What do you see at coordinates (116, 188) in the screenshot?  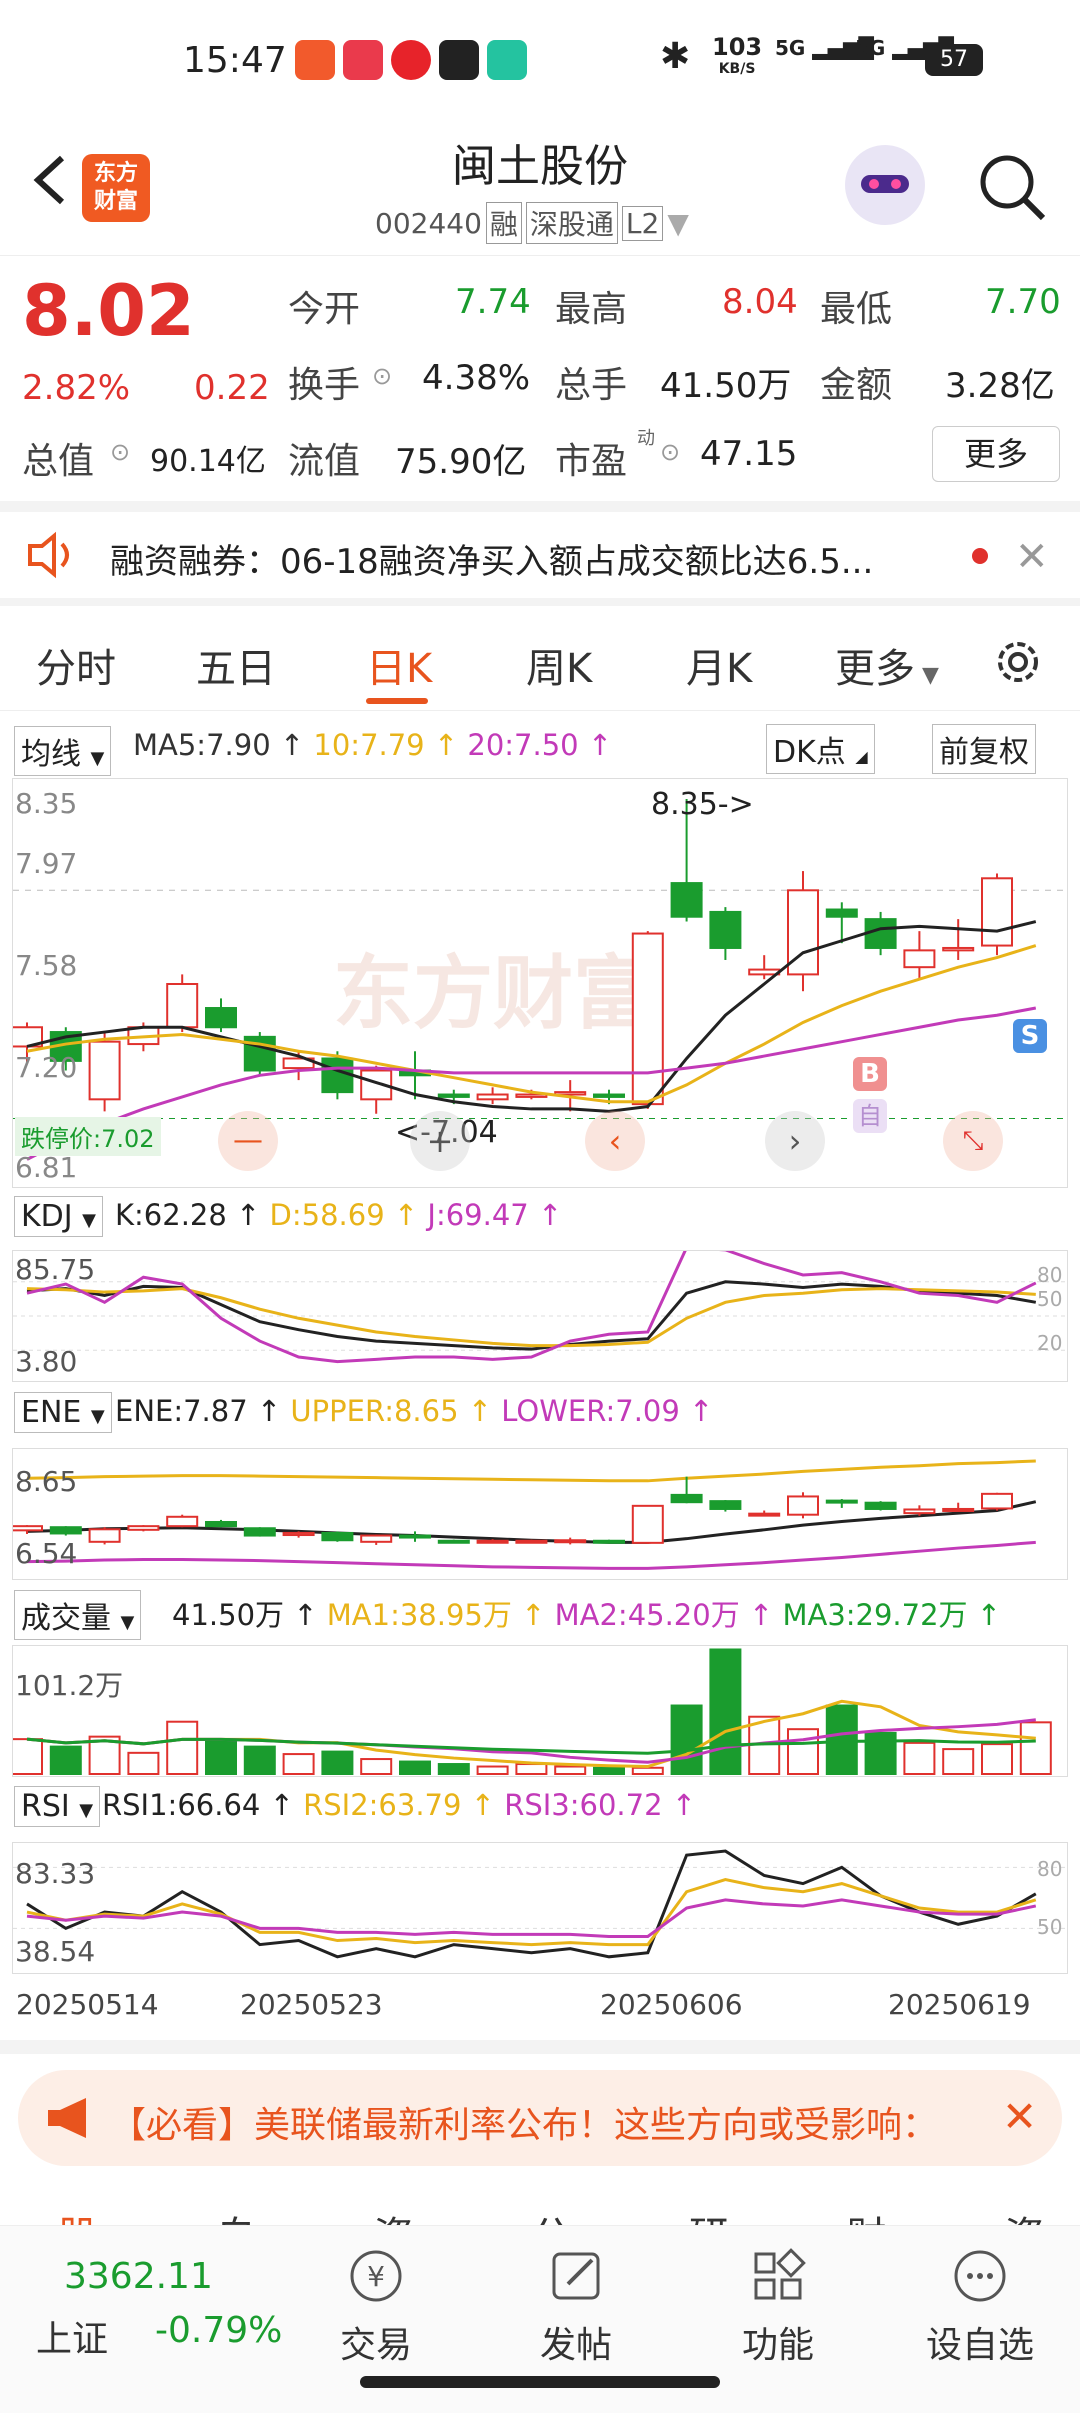 I see `eastmoney-logo: 东方 财富` at bounding box center [116, 188].